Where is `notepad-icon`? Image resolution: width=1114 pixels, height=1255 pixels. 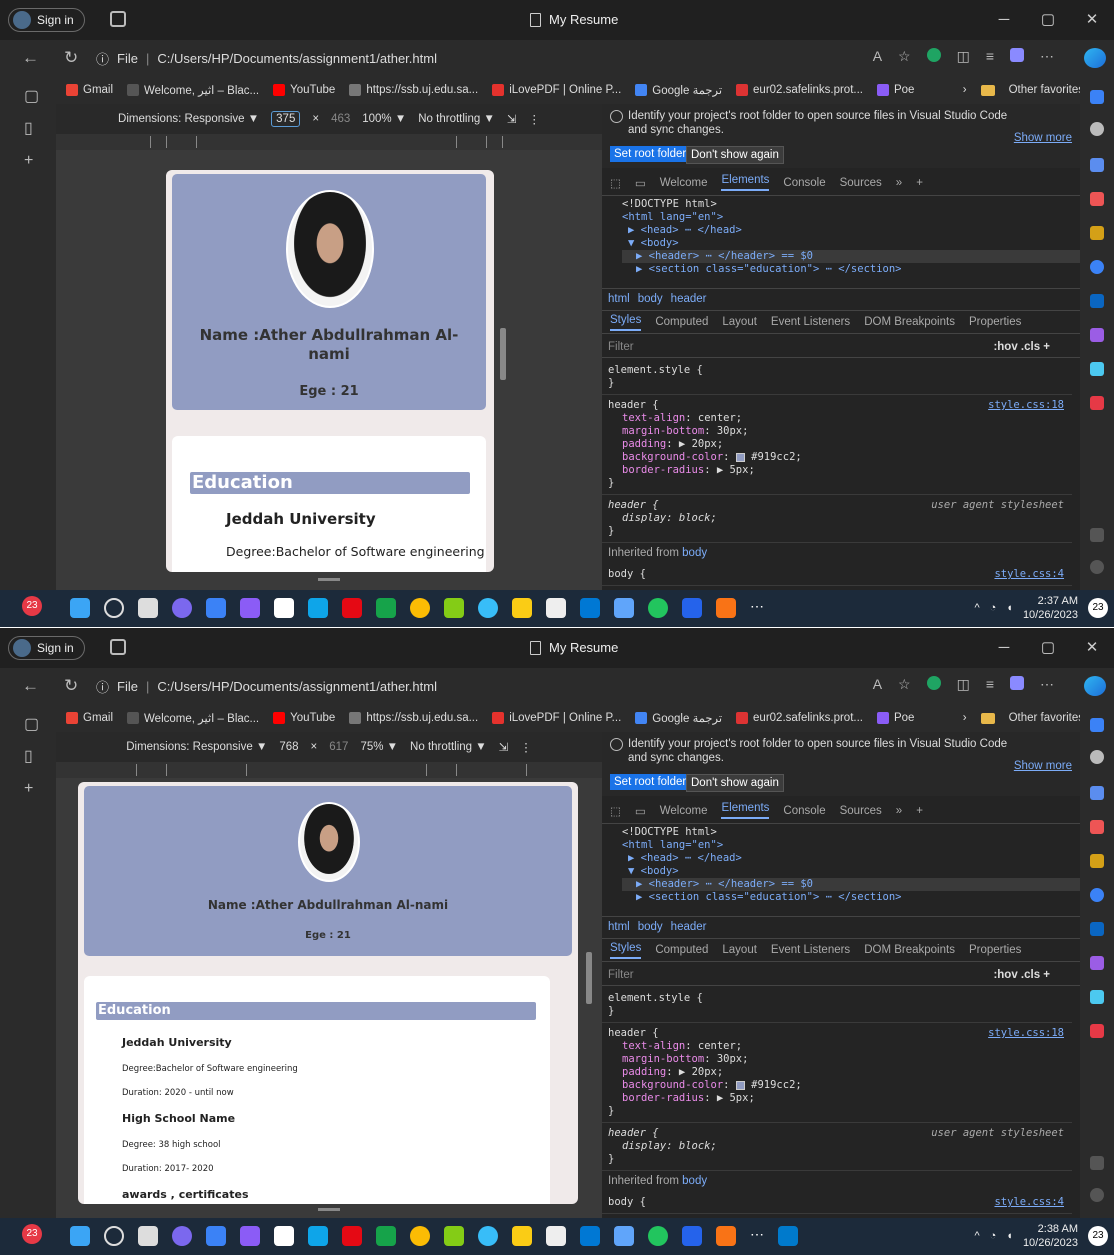
notepad-icon is located at coordinates (556, 1236).